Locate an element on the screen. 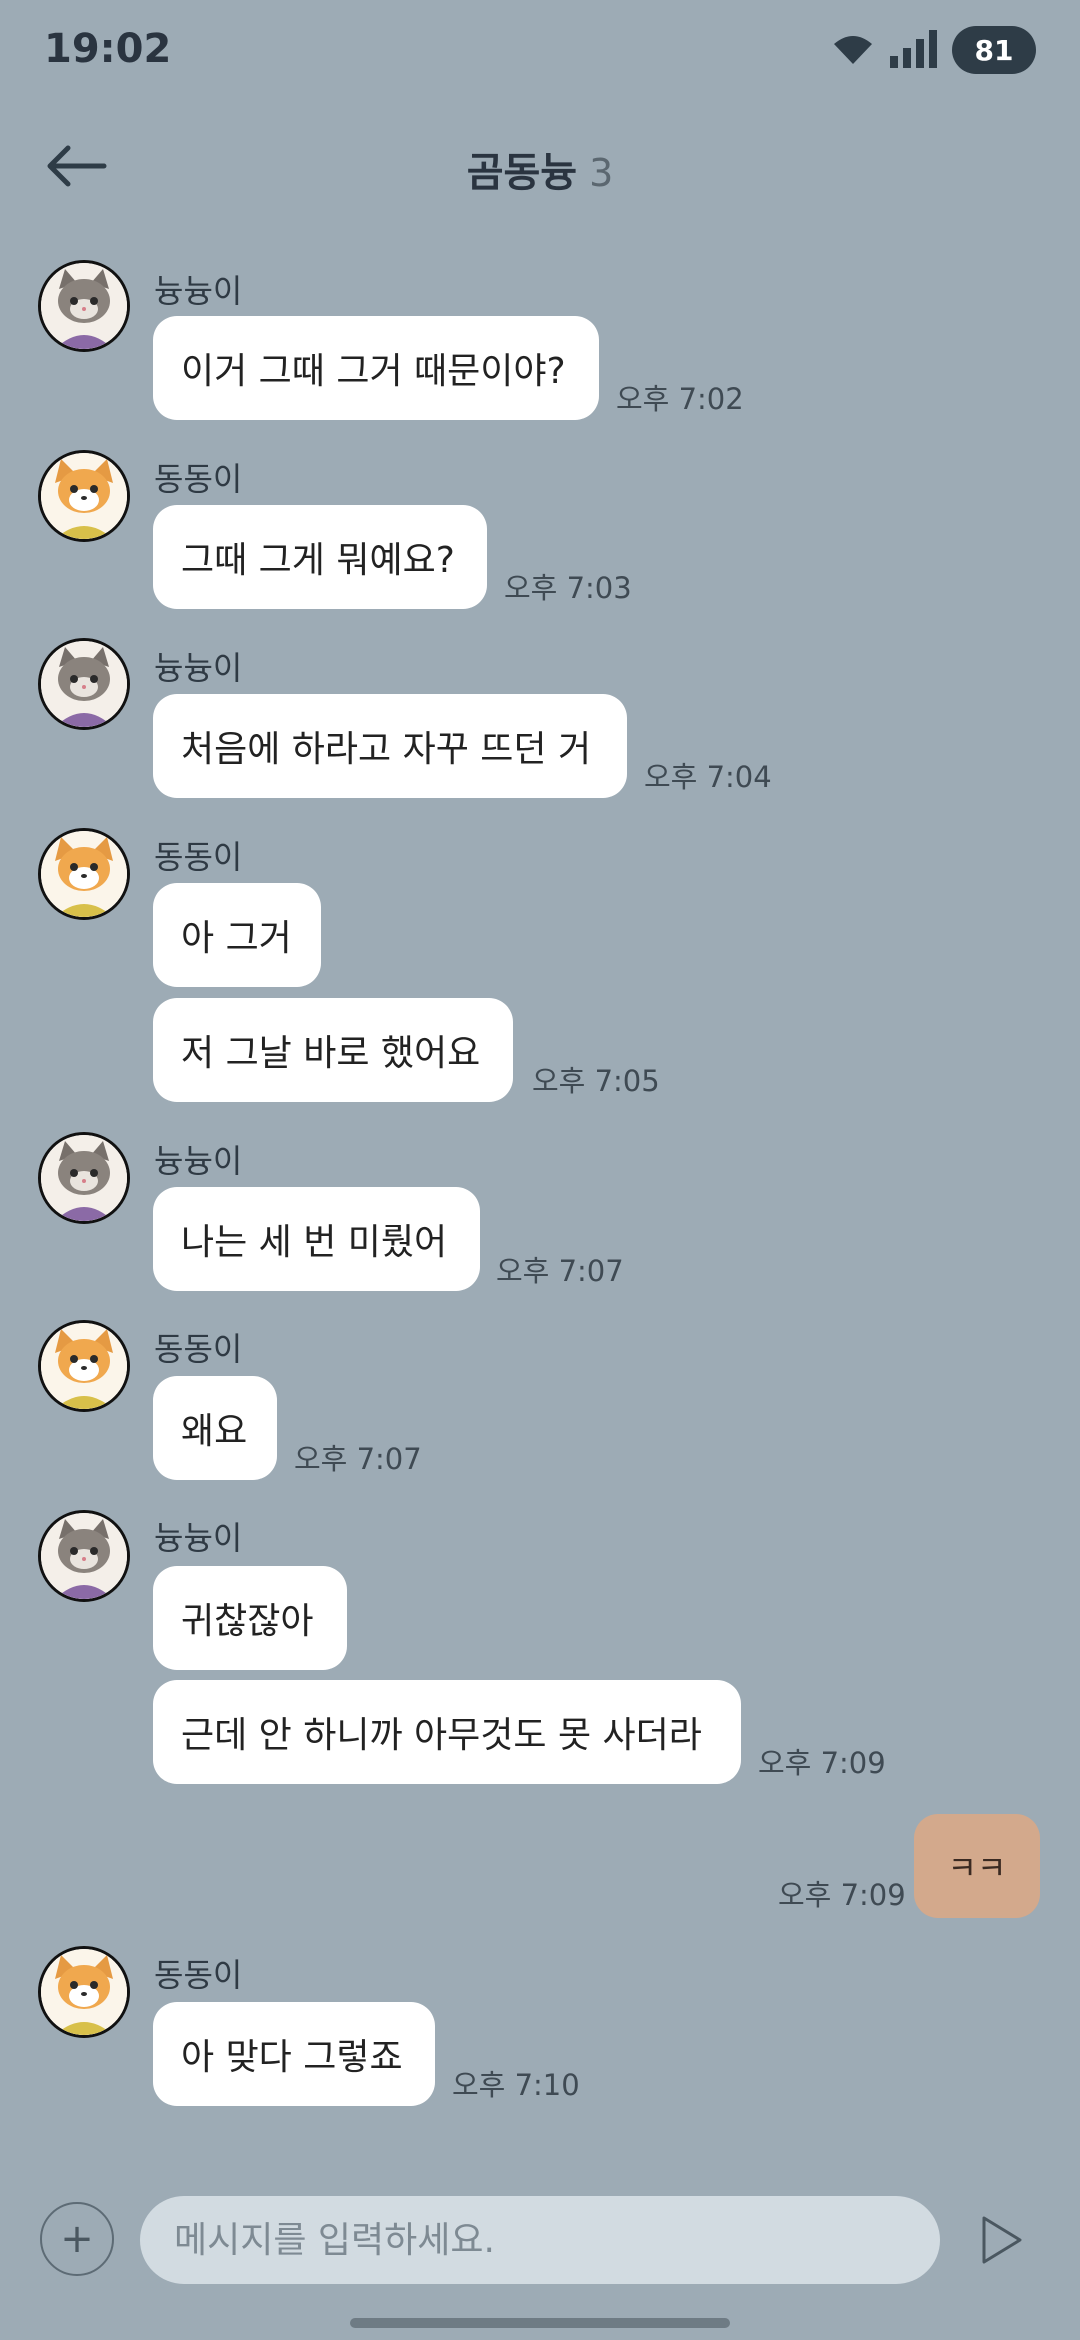 The height and width of the screenshot is (2340, 1080). chat-header: 곰동늉 3 is located at coordinates (540, 165).